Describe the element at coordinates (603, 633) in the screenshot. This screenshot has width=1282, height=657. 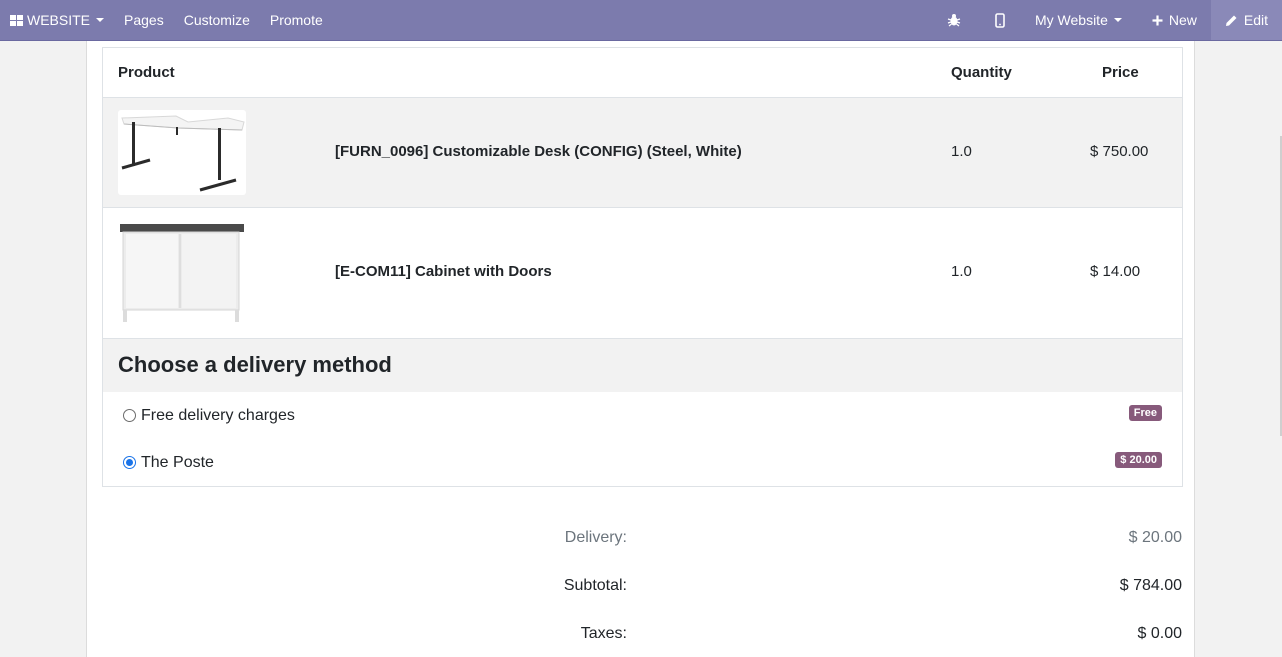
I see `taxes-label: Taxes:` at that location.